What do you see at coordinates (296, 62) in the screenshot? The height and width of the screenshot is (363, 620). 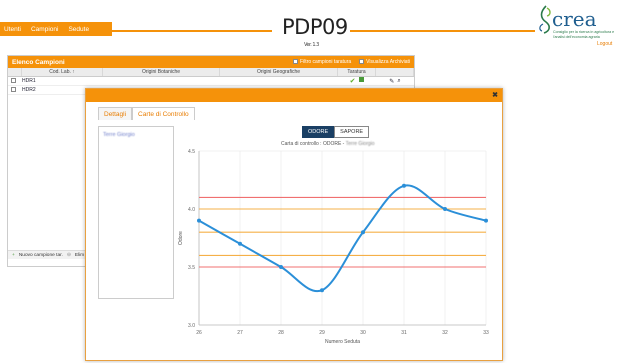 I see `filter-taratura-checkbox` at bounding box center [296, 62].